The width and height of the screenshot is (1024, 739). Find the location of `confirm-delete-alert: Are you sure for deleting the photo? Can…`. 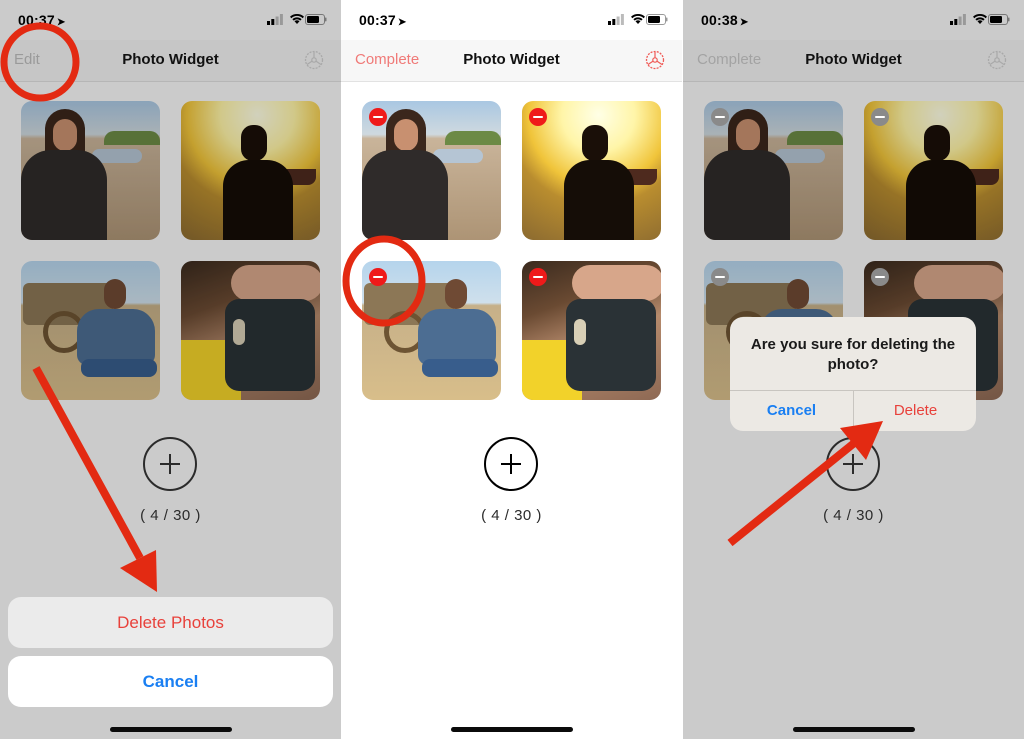

confirm-delete-alert: Are you sure for deleting the photo? Can… is located at coordinates (853, 374).